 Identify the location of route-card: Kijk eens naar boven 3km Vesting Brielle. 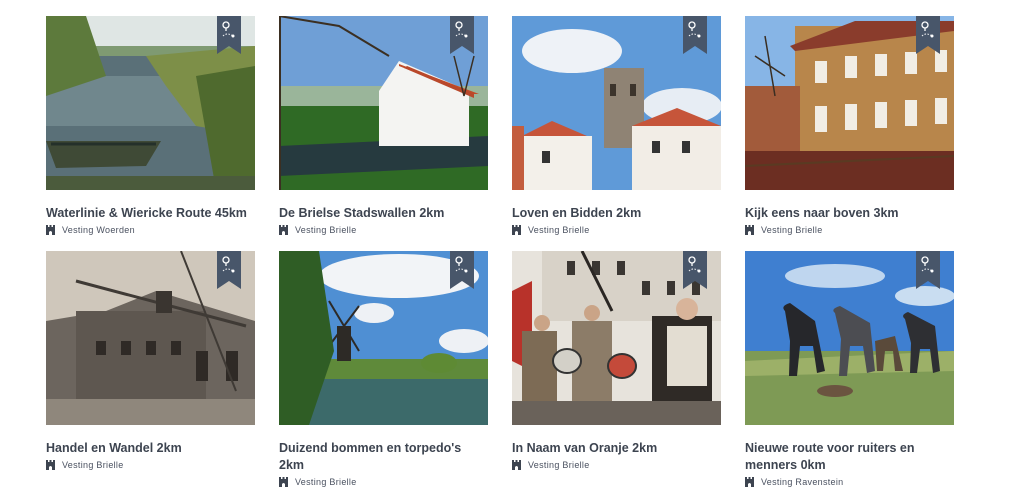
(849, 133).